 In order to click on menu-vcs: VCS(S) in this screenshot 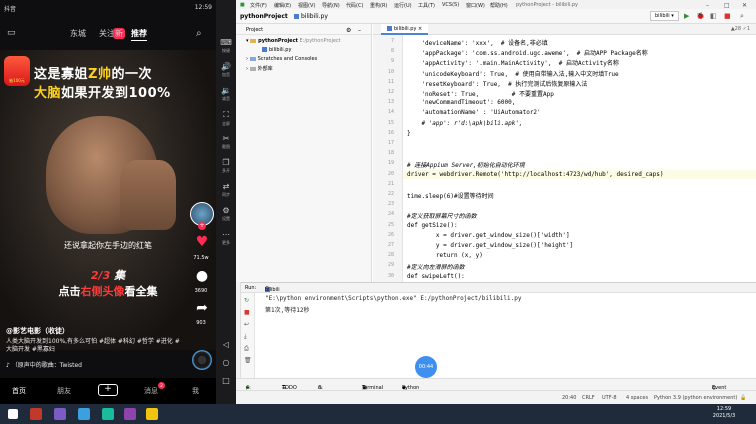, I will do `click(450, 5)`.